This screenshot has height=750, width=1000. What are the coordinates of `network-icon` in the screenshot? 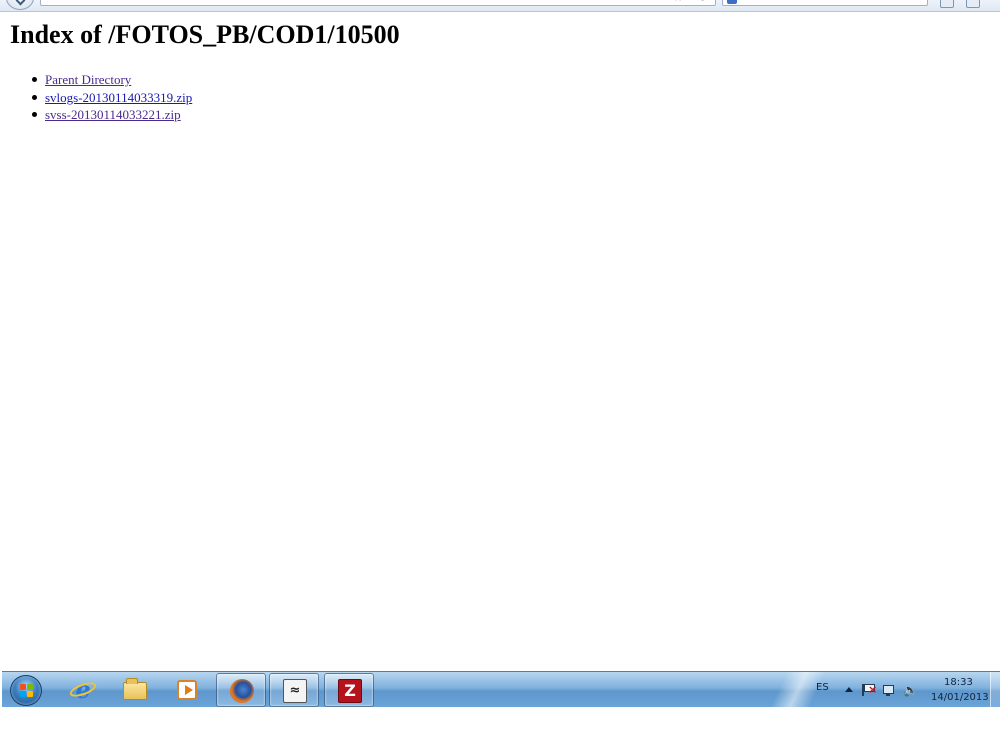 It's located at (888, 690).